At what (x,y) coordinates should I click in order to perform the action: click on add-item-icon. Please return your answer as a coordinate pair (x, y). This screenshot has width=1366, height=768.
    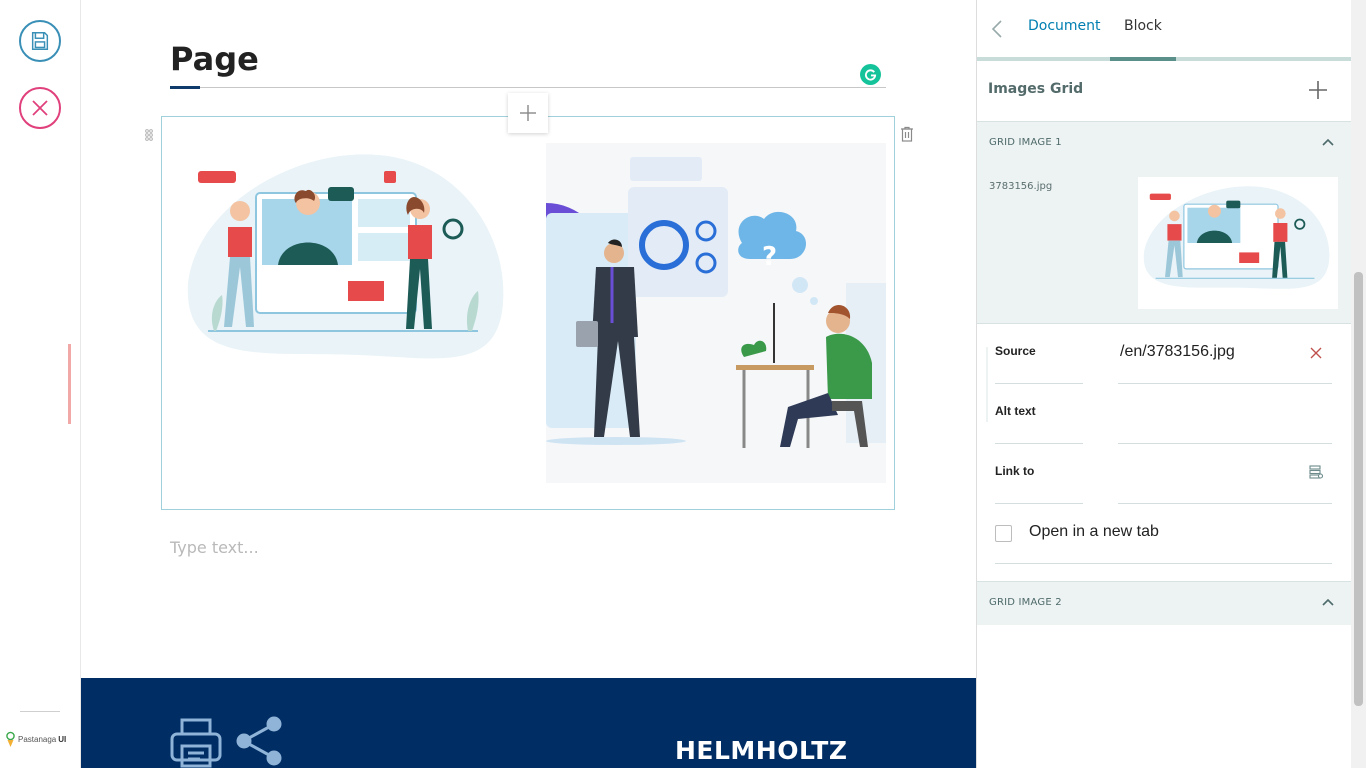
    Looking at the image, I should click on (1318, 90).